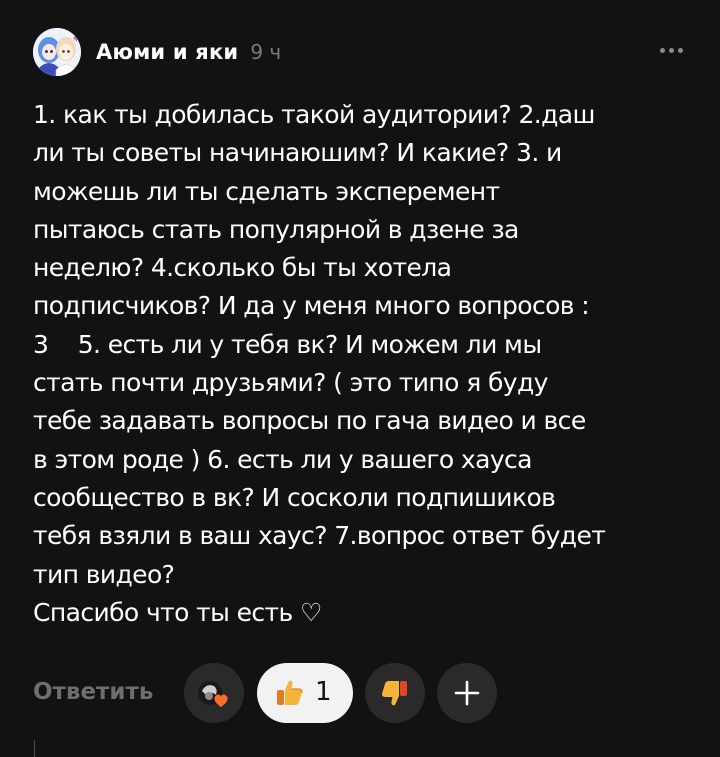 The height and width of the screenshot is (757, 720). What do you see at coordinates (323, 692) in the screenshot?
I see `like-count: 1` at bounding box center [323, 692].